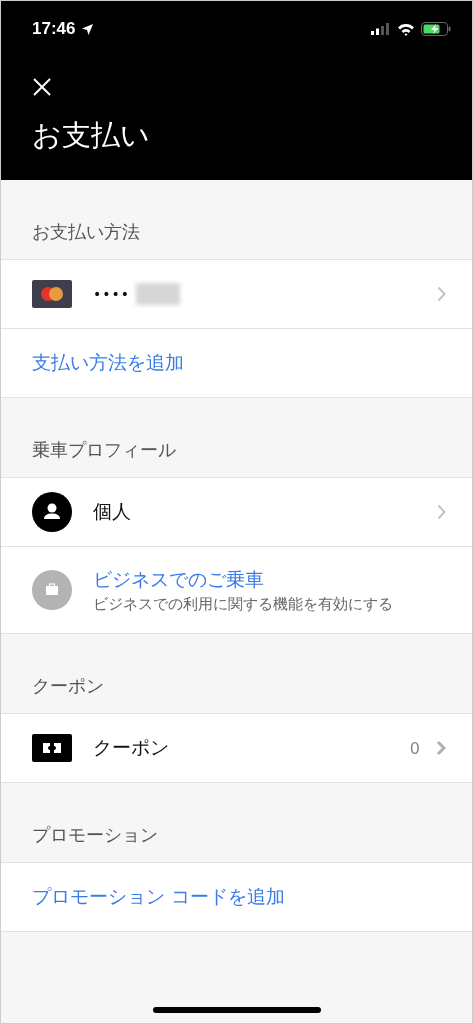 This screenshot has width=473, height=1024. What do you see at coordinates (54, 29) in the screenshot?
I see `status-time: 17:46` at bounding box center [54, 29].